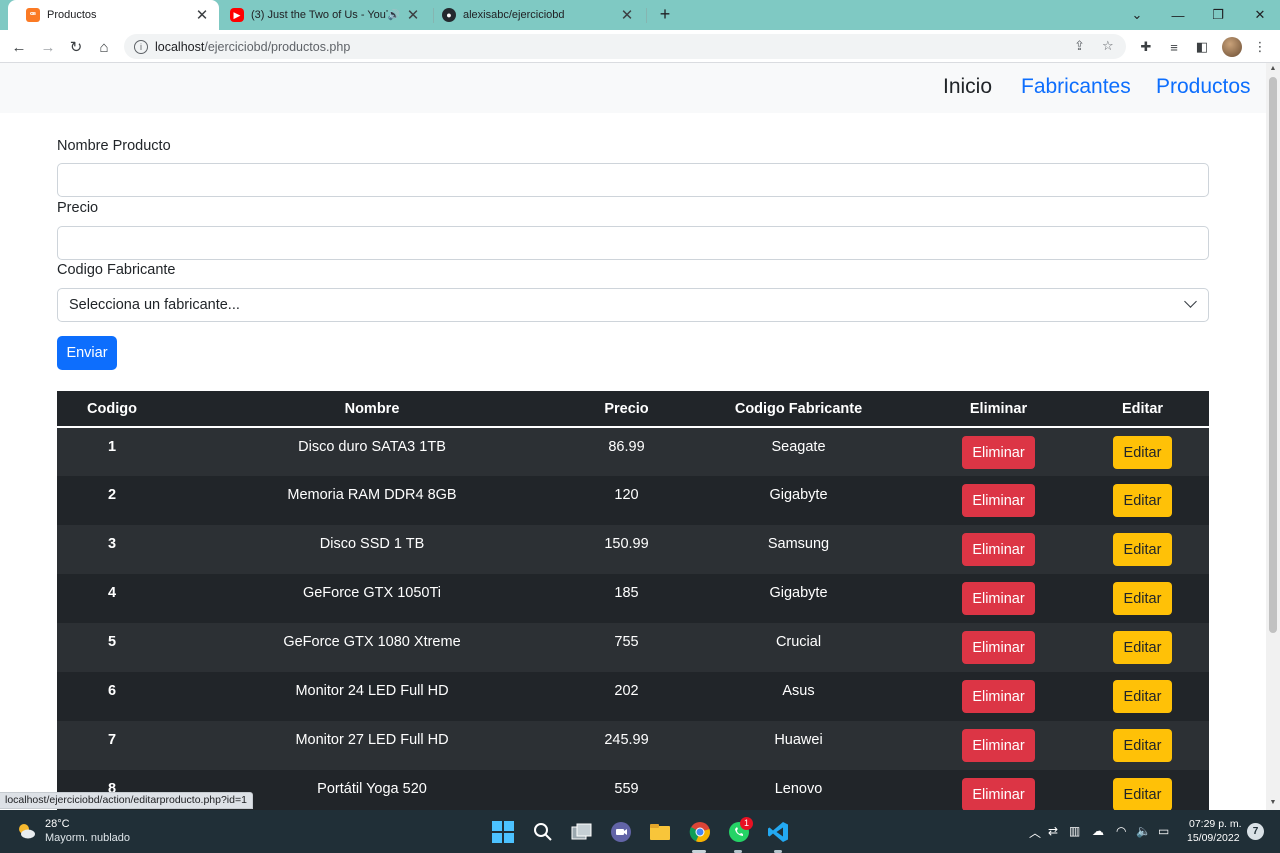 The height and width of the screenshot is (853, 1280). What do you see at coordinates (1146, 47) in the screenshot?
I see `extensions-puzzle-icon: ✚` at bounding box center [1146, 47].